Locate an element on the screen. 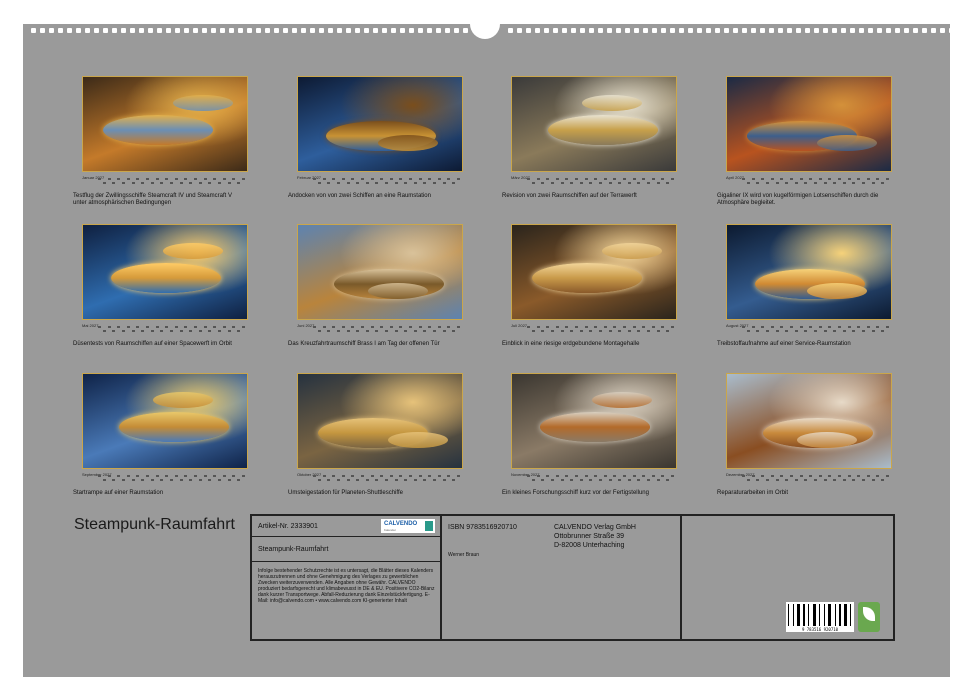 The height and width of the screenshot is (700, 971). publisher-city: D-82008 Unterhaching is located at coordinates (589, 545).